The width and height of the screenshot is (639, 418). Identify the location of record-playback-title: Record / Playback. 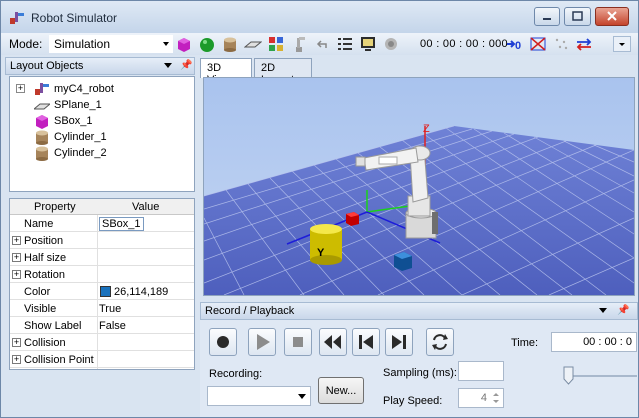
(250, 311).